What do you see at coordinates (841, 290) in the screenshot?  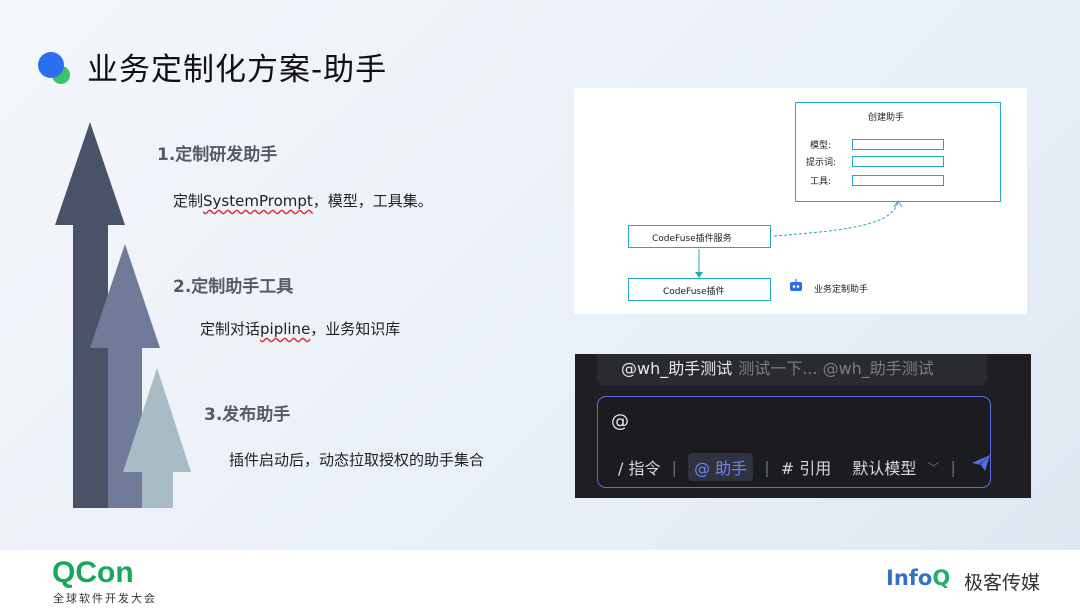 I see `assistant-label: 业务定制助手` at bounding box center [841, 290].